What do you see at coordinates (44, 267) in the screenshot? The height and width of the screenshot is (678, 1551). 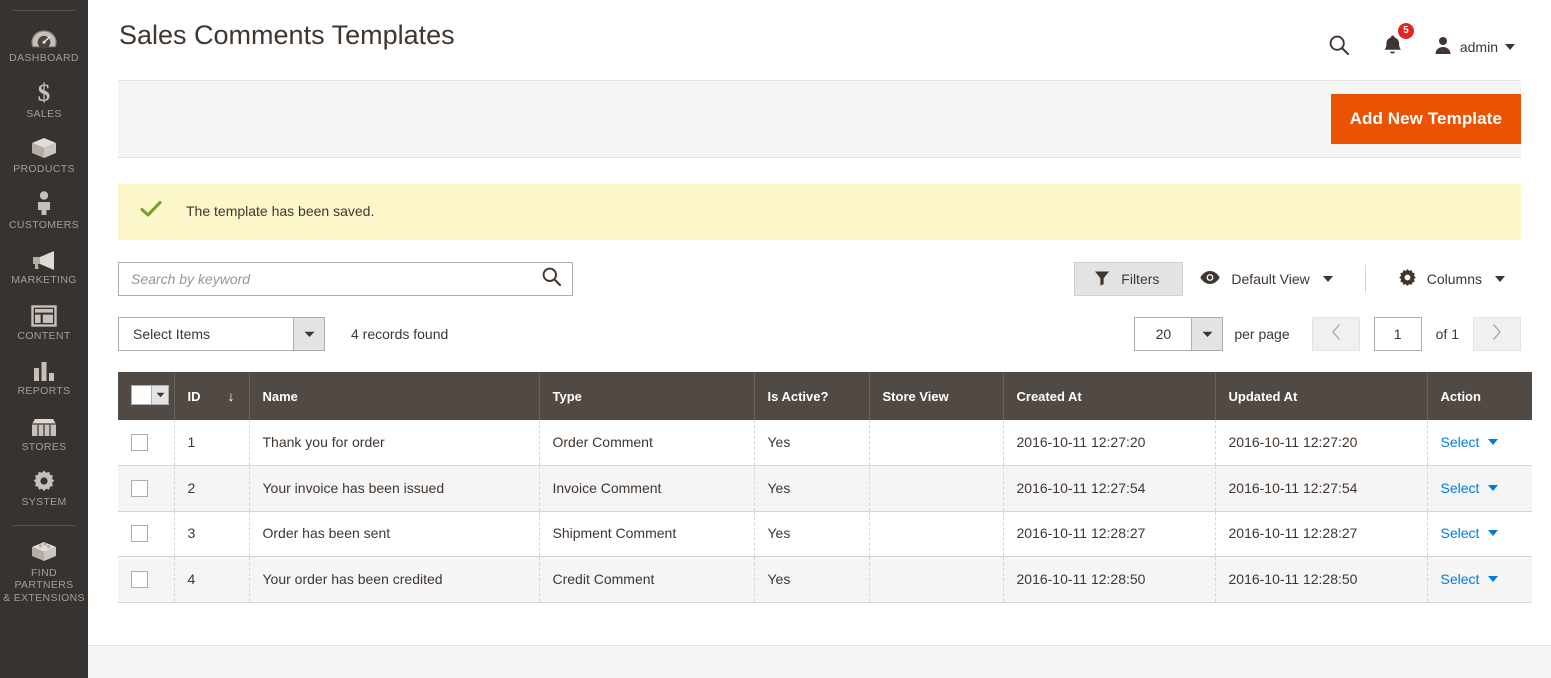 I see `sidebar-item-marketing: MARKETING` at bounding box center [44, 267].